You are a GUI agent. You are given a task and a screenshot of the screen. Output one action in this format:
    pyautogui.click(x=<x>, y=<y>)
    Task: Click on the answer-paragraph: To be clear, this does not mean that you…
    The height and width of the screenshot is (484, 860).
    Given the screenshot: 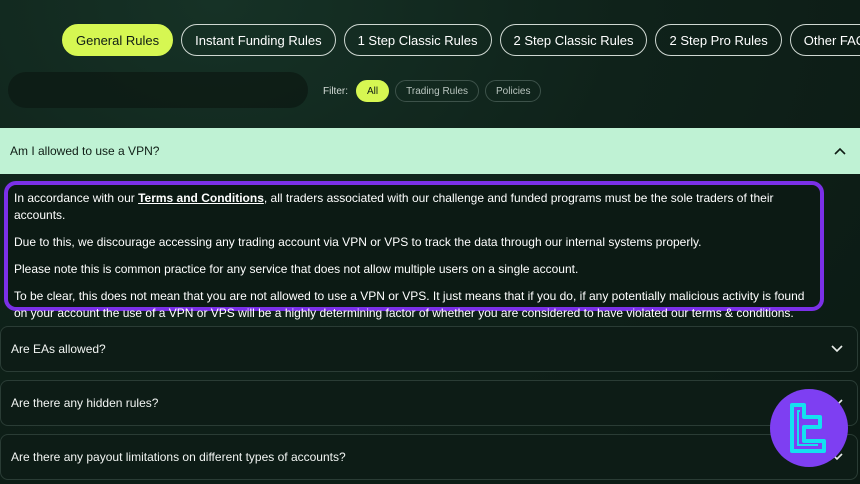 What is the action you would take?
    pyautogui.click(x=409, y=304)
    